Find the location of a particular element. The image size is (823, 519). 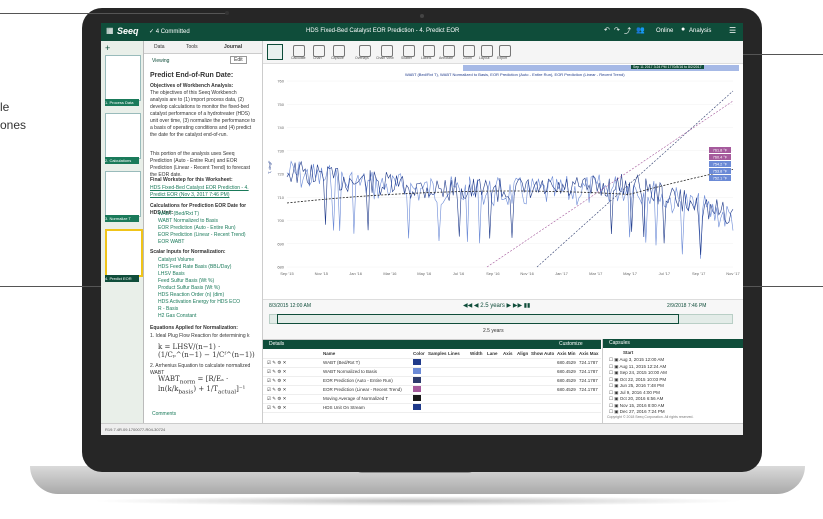

scalar-title: Scalar Inputs for Normalization: is located at coordinates (188, 252).